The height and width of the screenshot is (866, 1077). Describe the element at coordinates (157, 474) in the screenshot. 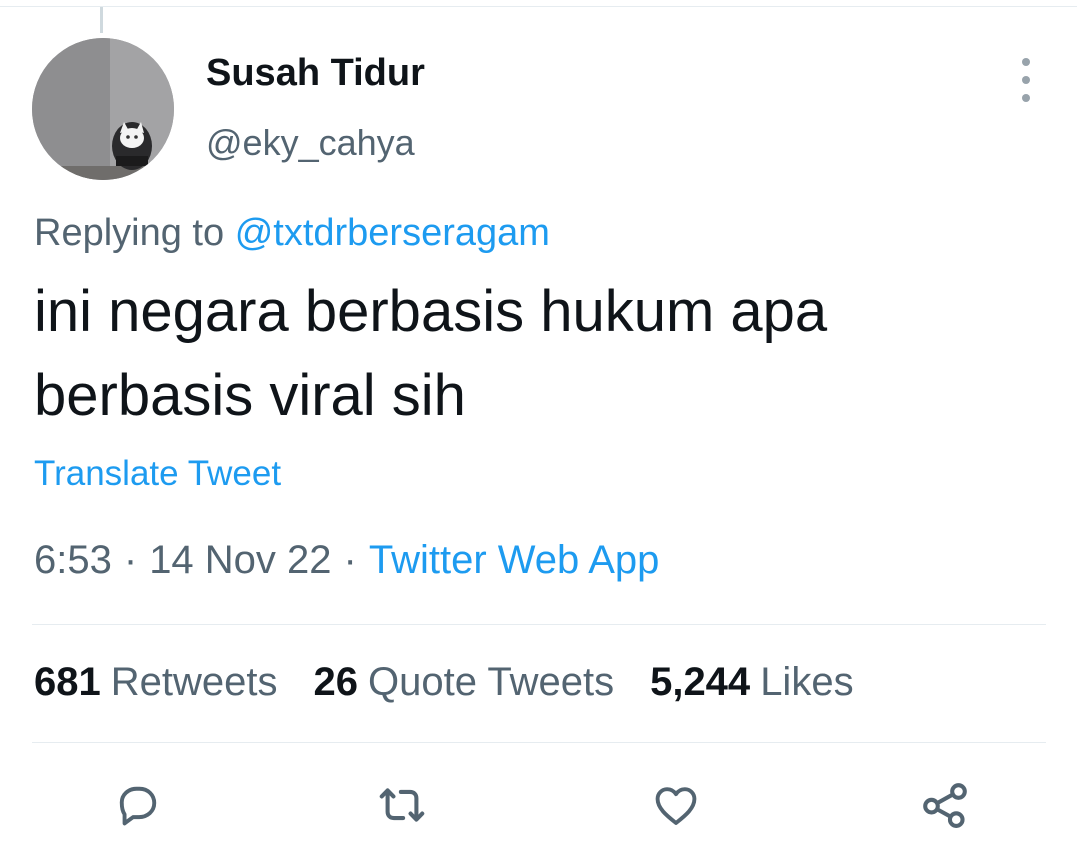

I see `translate-tweet-link: Translate Tweet` at that location.